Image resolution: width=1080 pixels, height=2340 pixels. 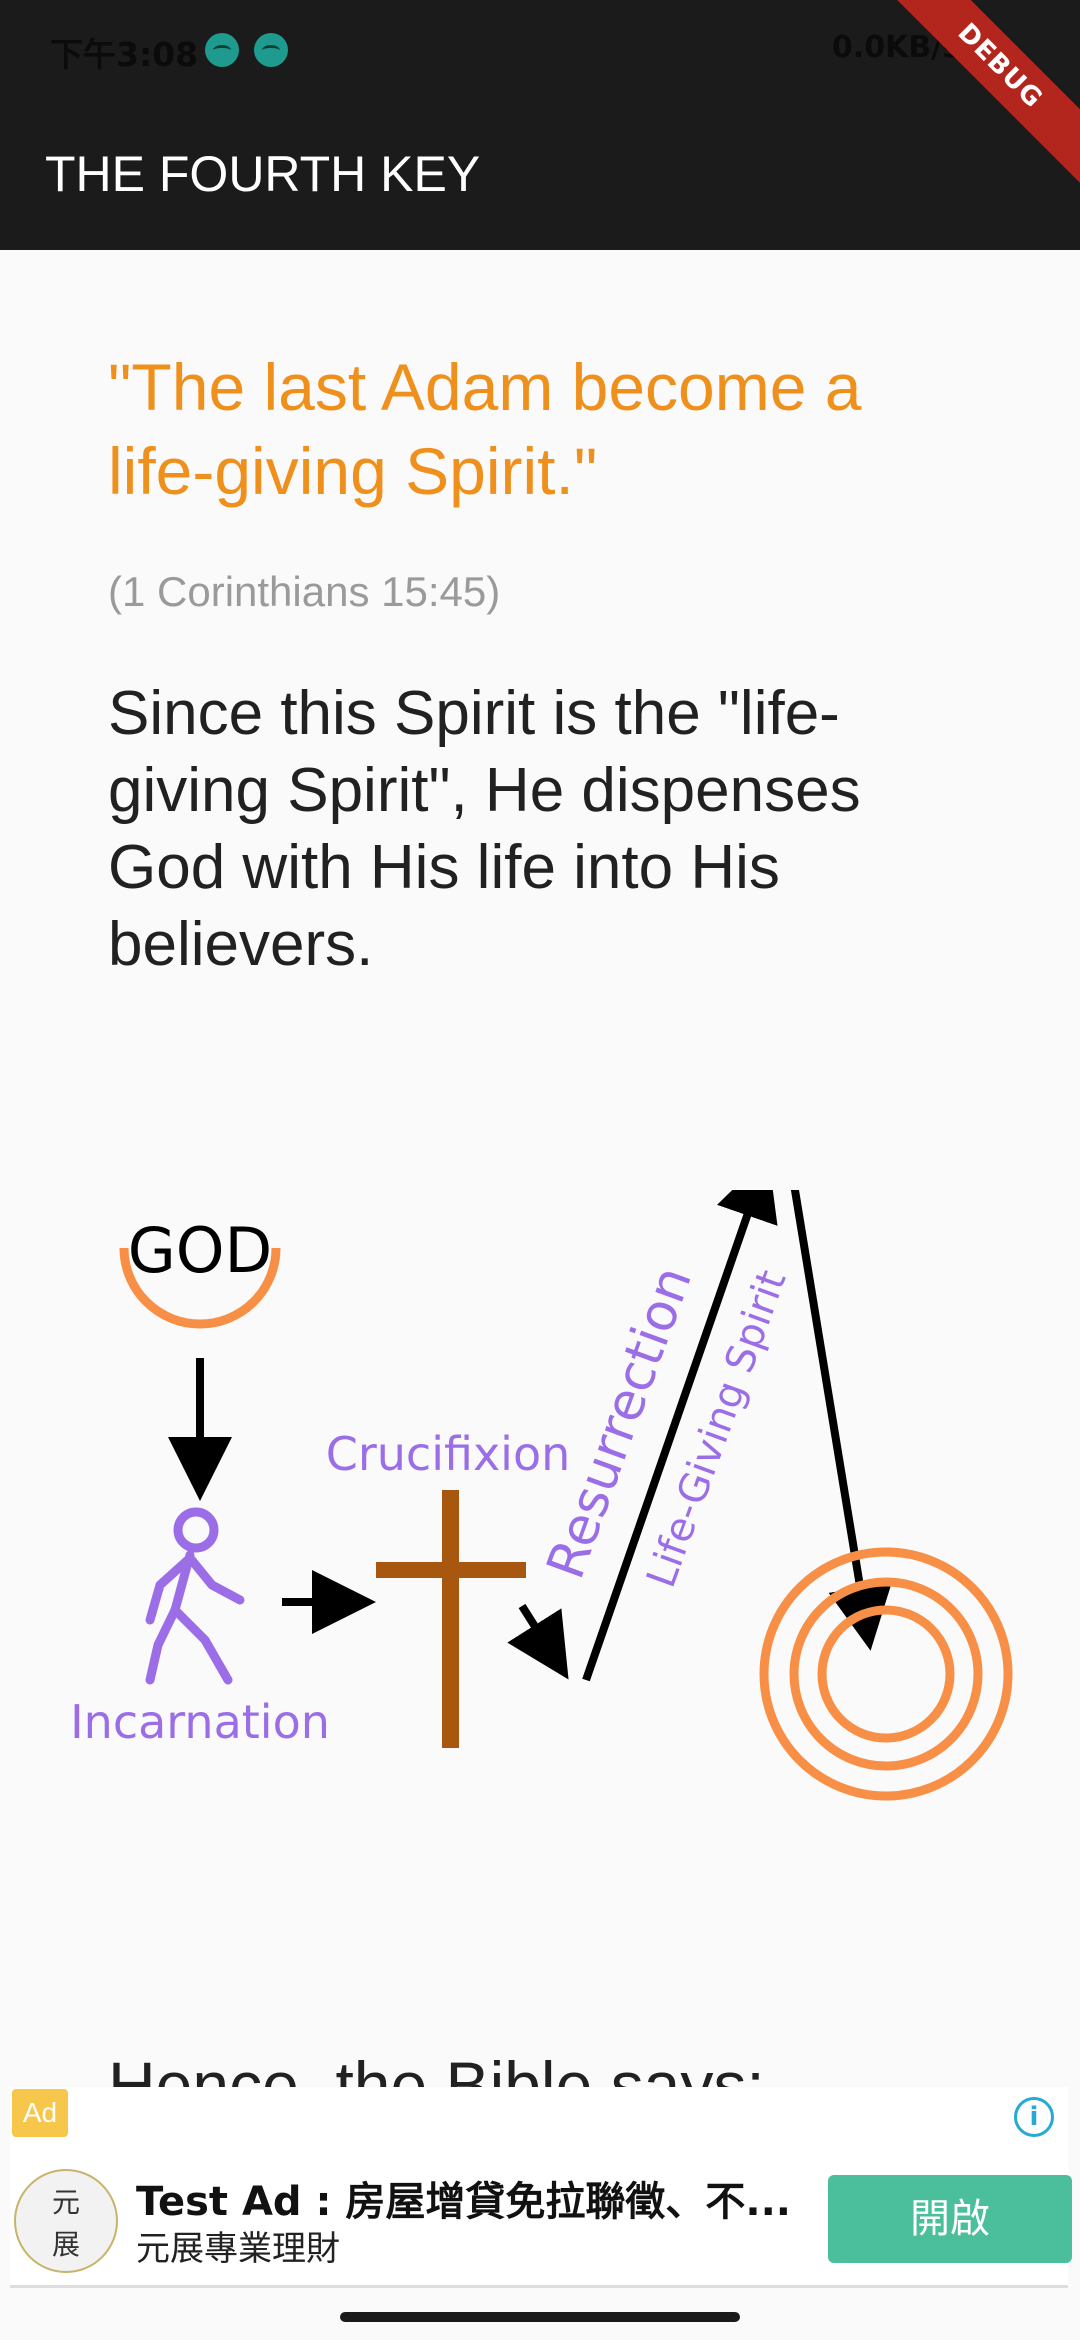 I want to click on page-title: THE FOURTH KEY, so click(x=263, y=174).